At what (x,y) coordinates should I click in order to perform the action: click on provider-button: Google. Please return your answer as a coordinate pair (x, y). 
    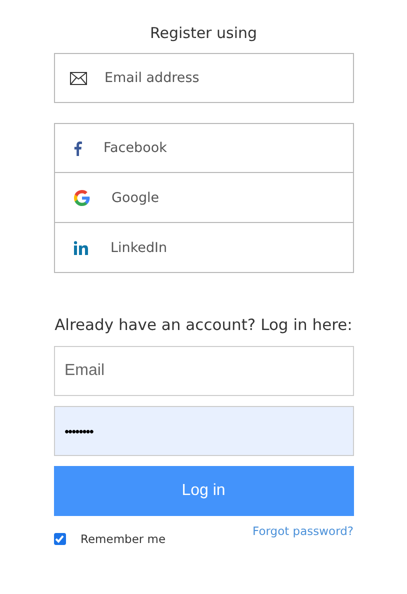
    Looking at the image, I should click on (204, 198).